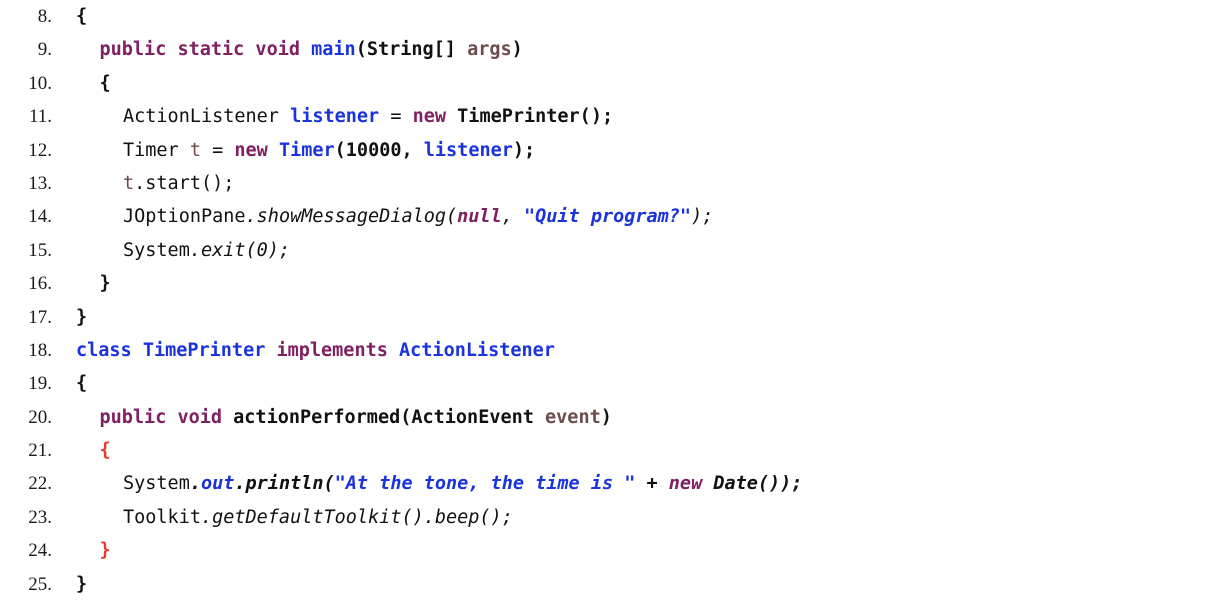  Describe the element at coordinates (44, 50) in the screenshot. I see `line-number: 9.` at that location.